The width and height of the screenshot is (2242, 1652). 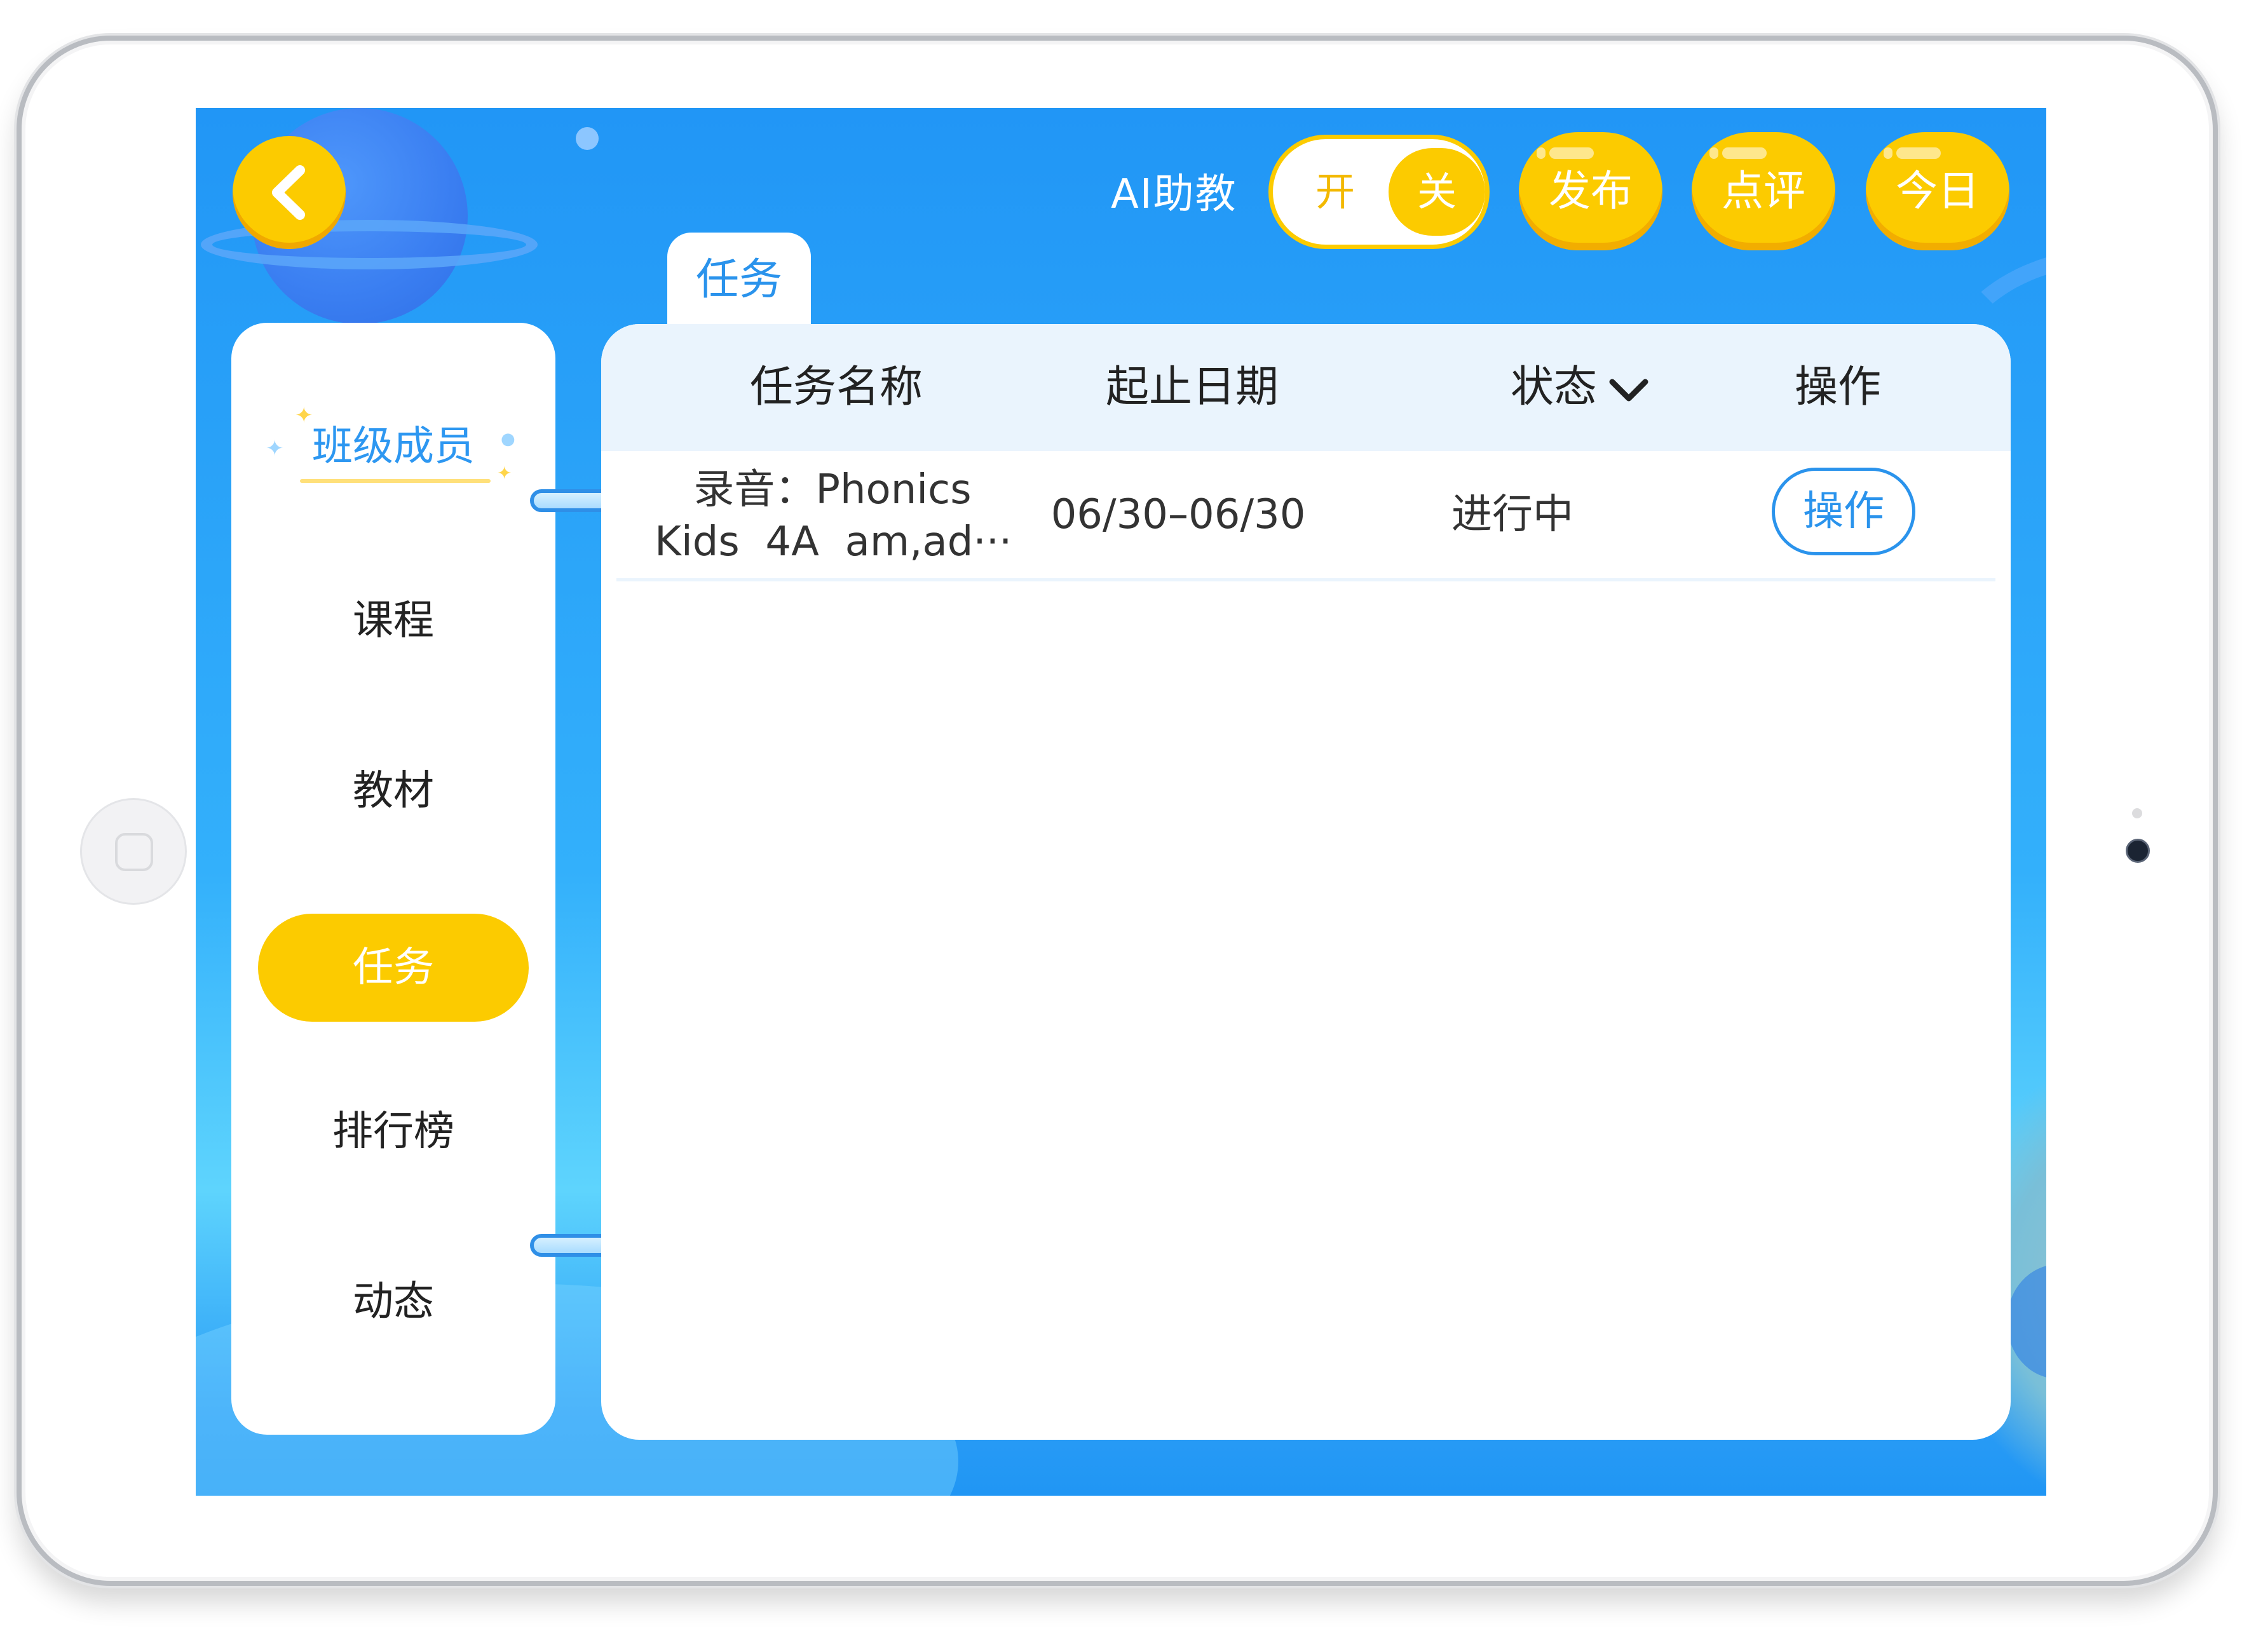 What do you see at coordinates (133, 852) in the screenshot?
I see `home-button` at bounding box center [133, 852].